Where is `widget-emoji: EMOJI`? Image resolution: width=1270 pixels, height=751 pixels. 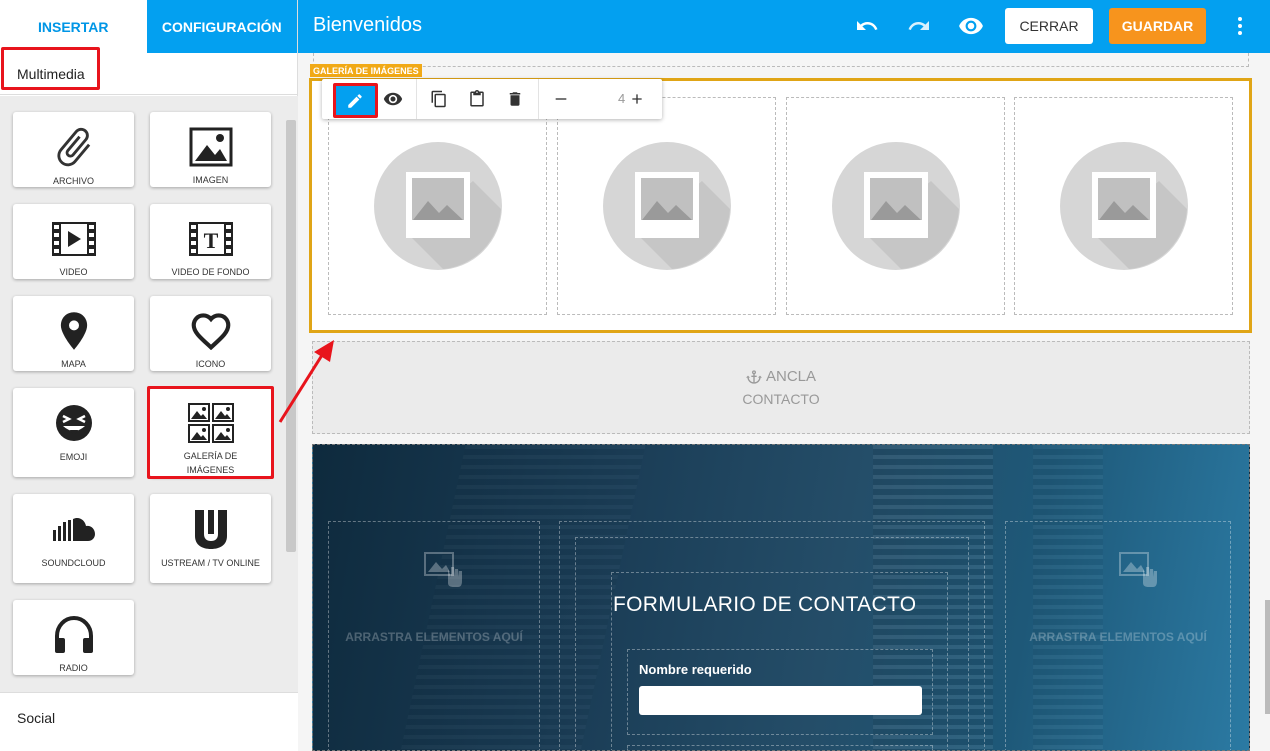
widget-emoji: EMOJI is located at coordinates (73, 432).